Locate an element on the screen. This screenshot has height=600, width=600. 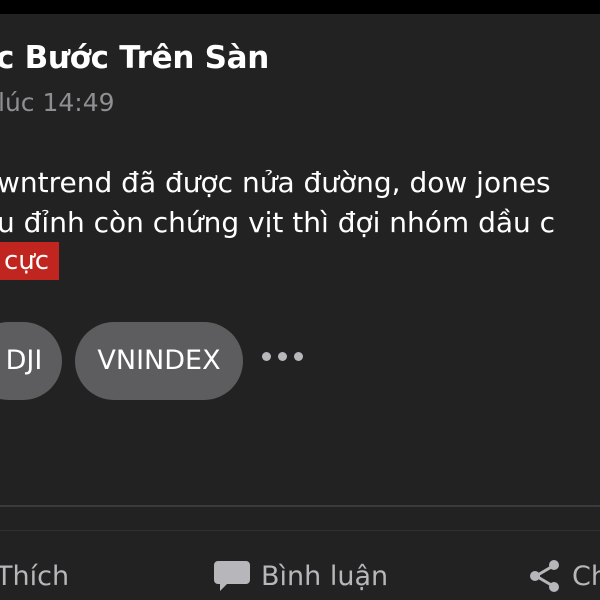
author-name: c Bước Trên Sàn is located at coordinates (134, 58).